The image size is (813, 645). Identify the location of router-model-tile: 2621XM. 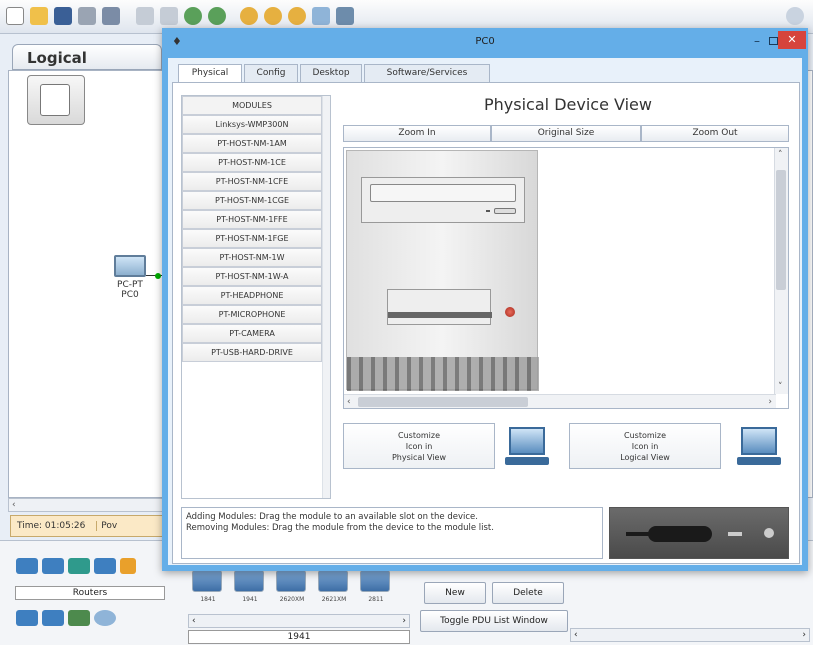
(333, 586).